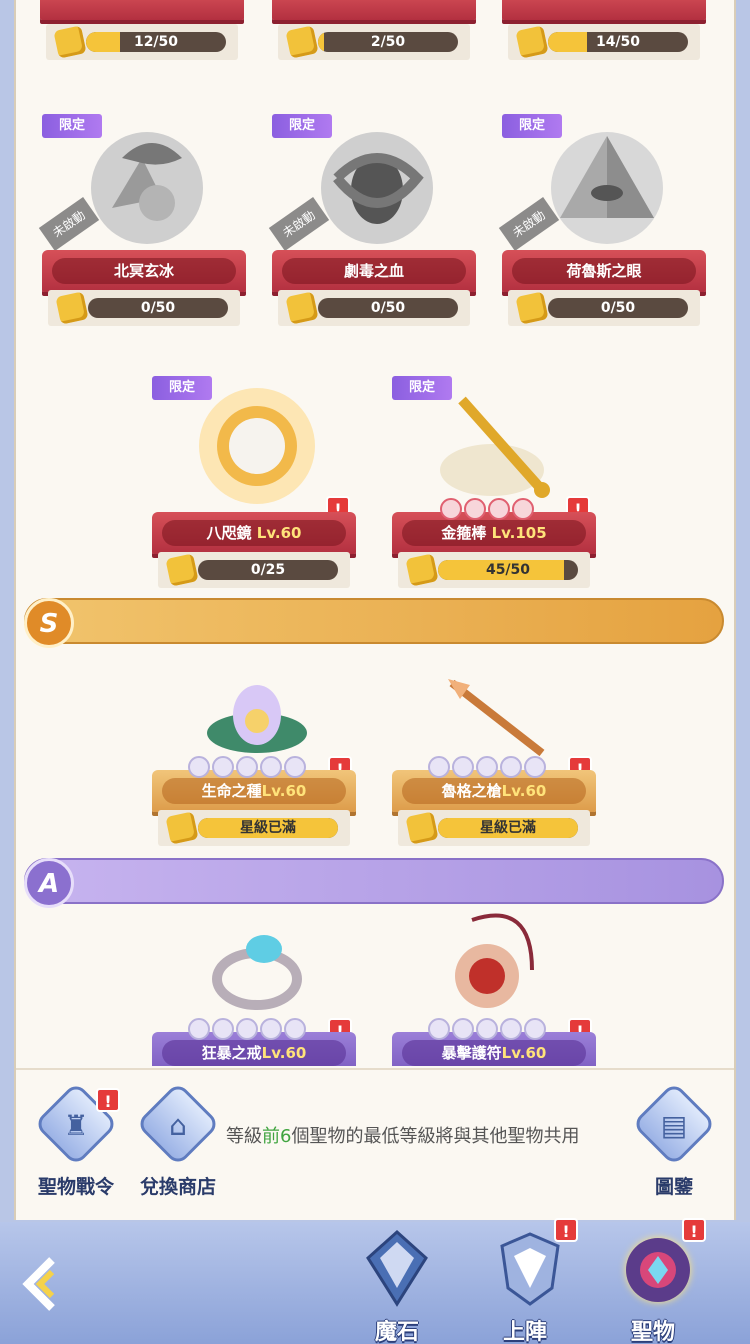 This screenshot has height=1344, width=750. I want to click on progress-text: 星級已滿, so click(508, 828).